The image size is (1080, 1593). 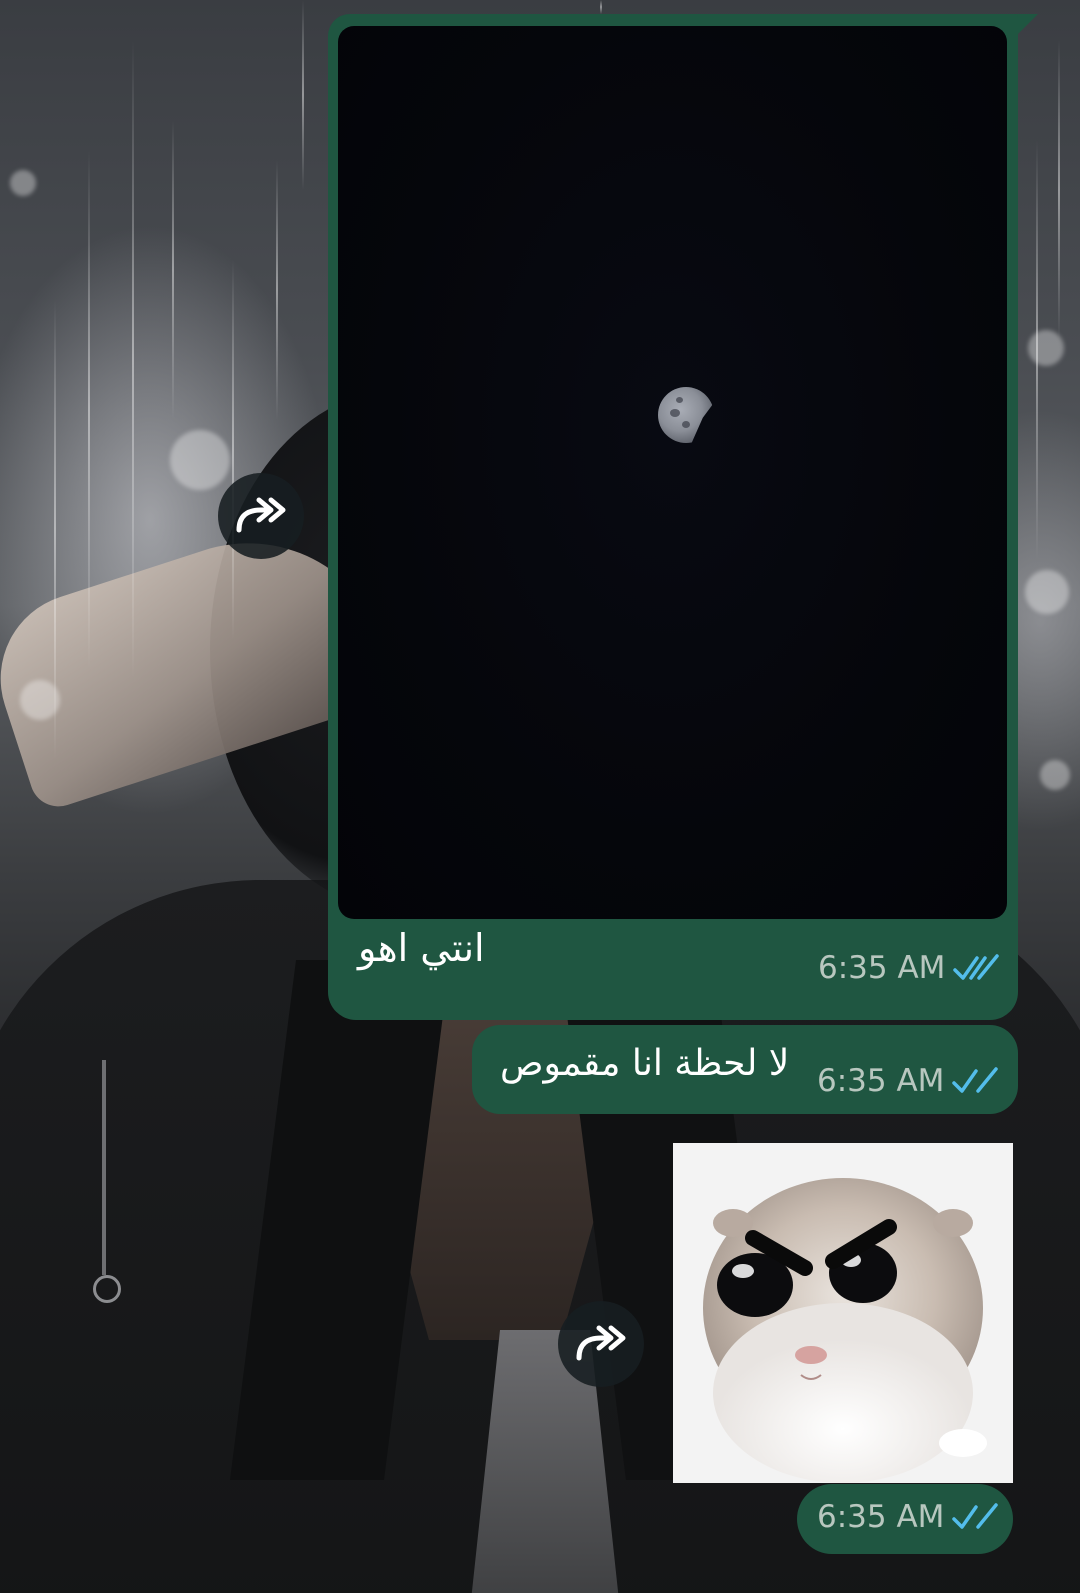 I want to click on outgoing-text-message: لا لحظة انا مقموص 6:35 AM, so click(x=745, y=1069).